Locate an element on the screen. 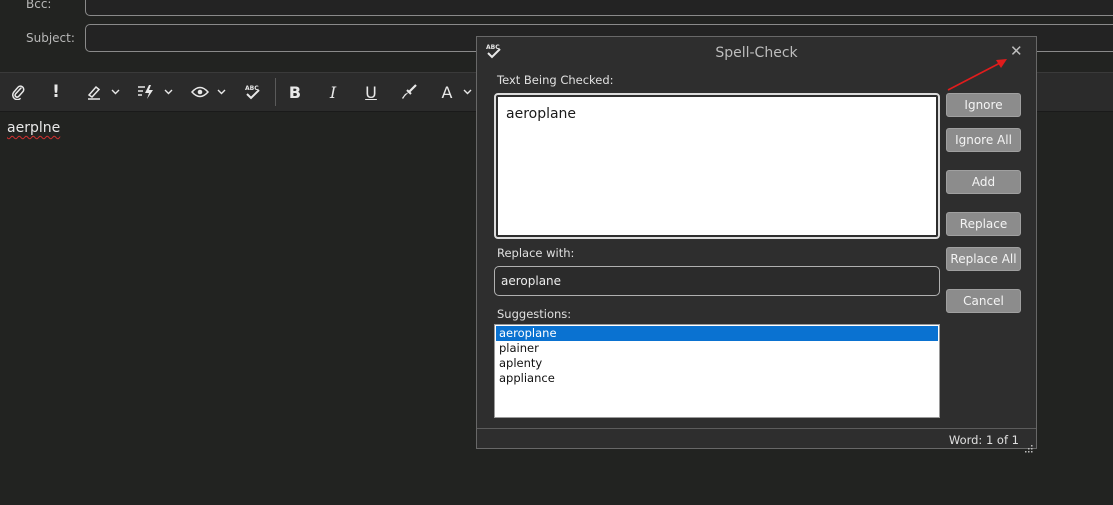 Image resolution: width=1113 pixels, height=505 pixels. text-being-checked-box: aeroplane is located at coordinates (717, 166).